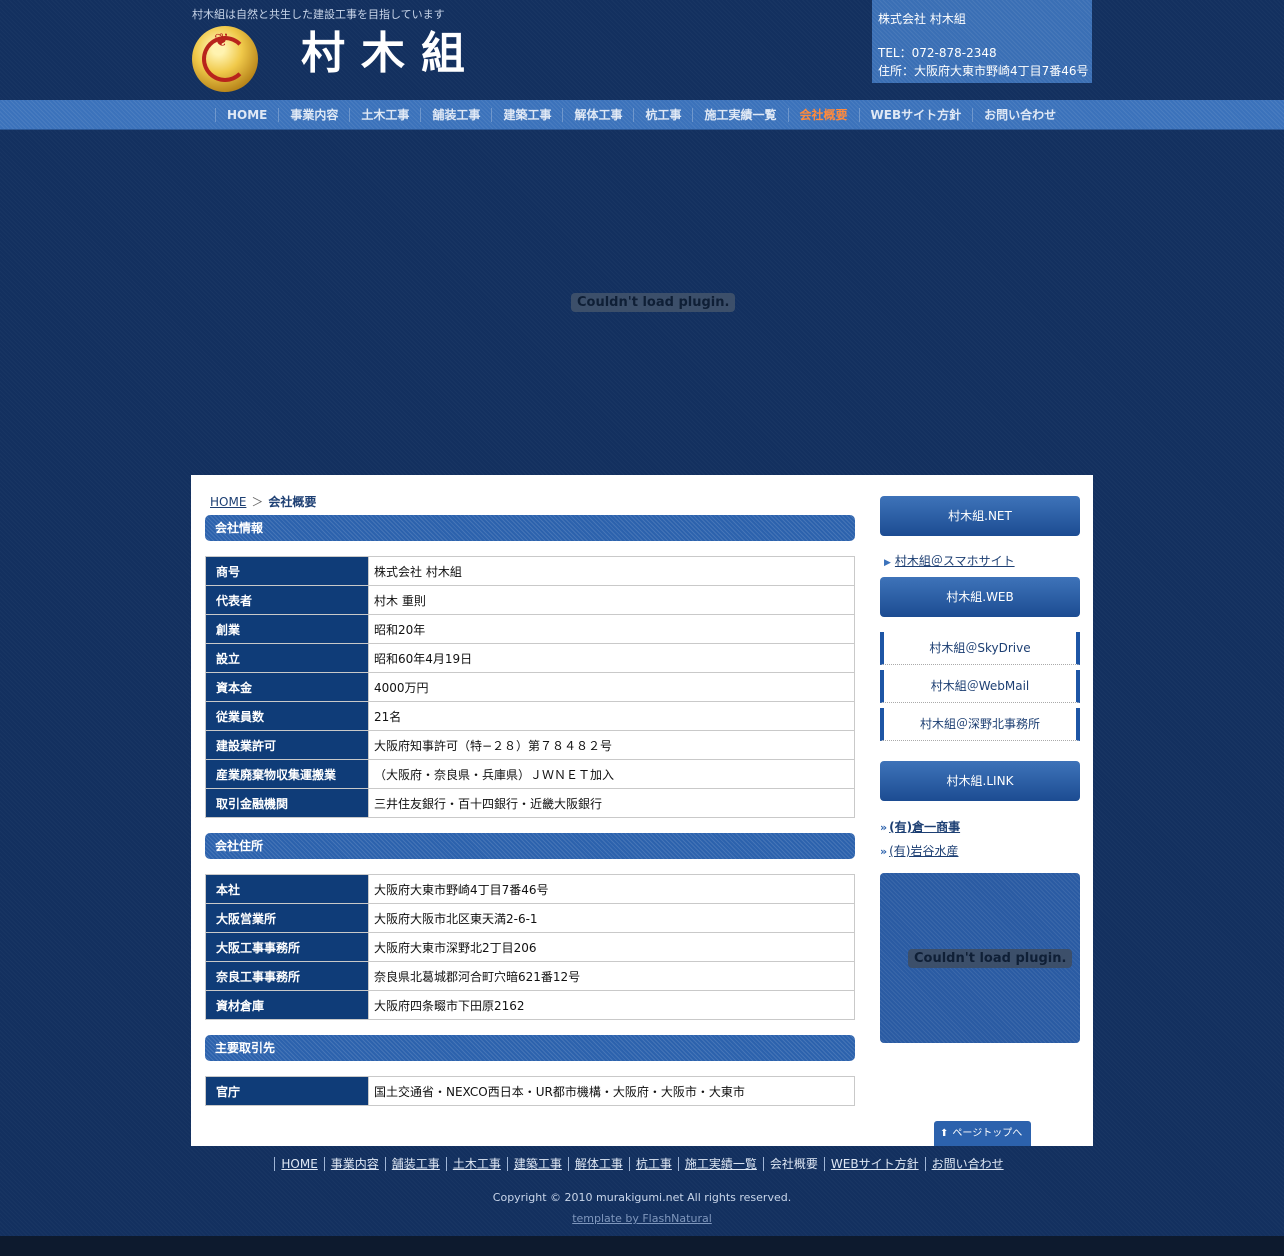 This screenshot has height=1256, width=1284. I want to click on template-link: template by FlashNatural, so click(642, 1218).